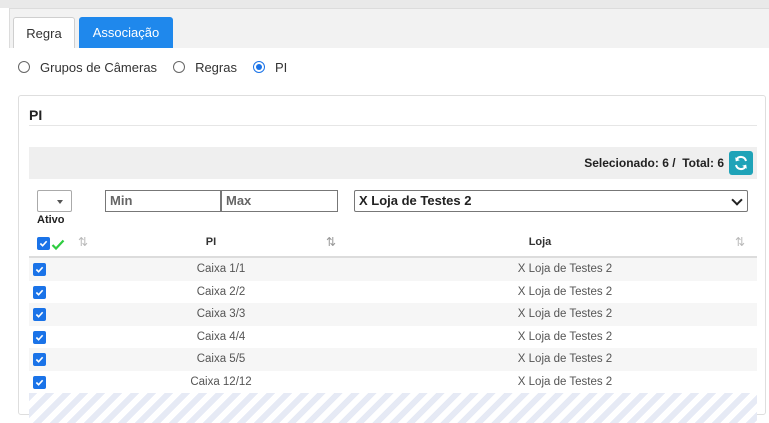 The image size is (769, 423). Describe the element at coordinates (384, 4) in the screenshot. I see `top-strip` at that location.